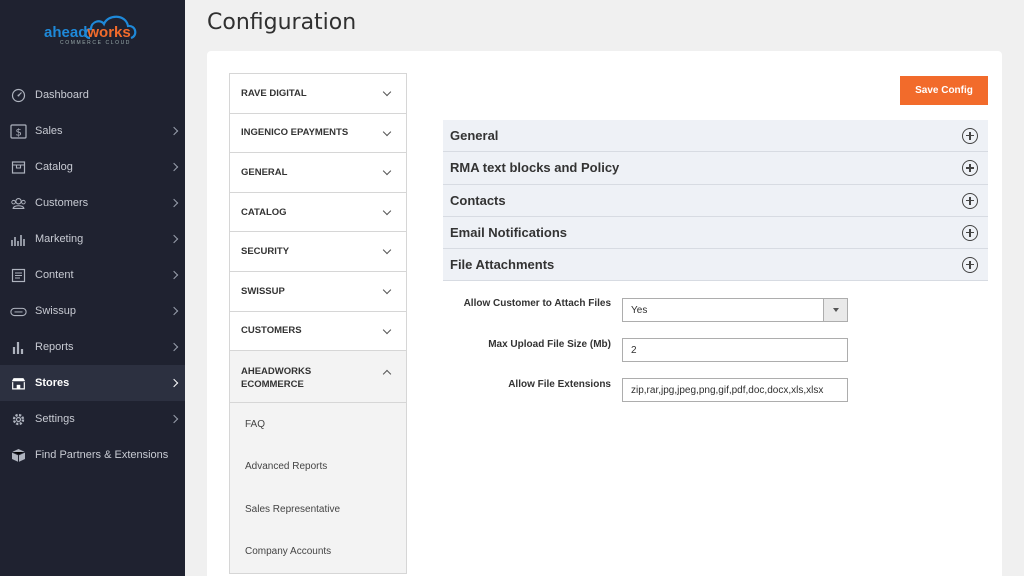 The height and width of the screenshot is (576, 1024). I want to click on section-title: Contacts, so click(478, 200).